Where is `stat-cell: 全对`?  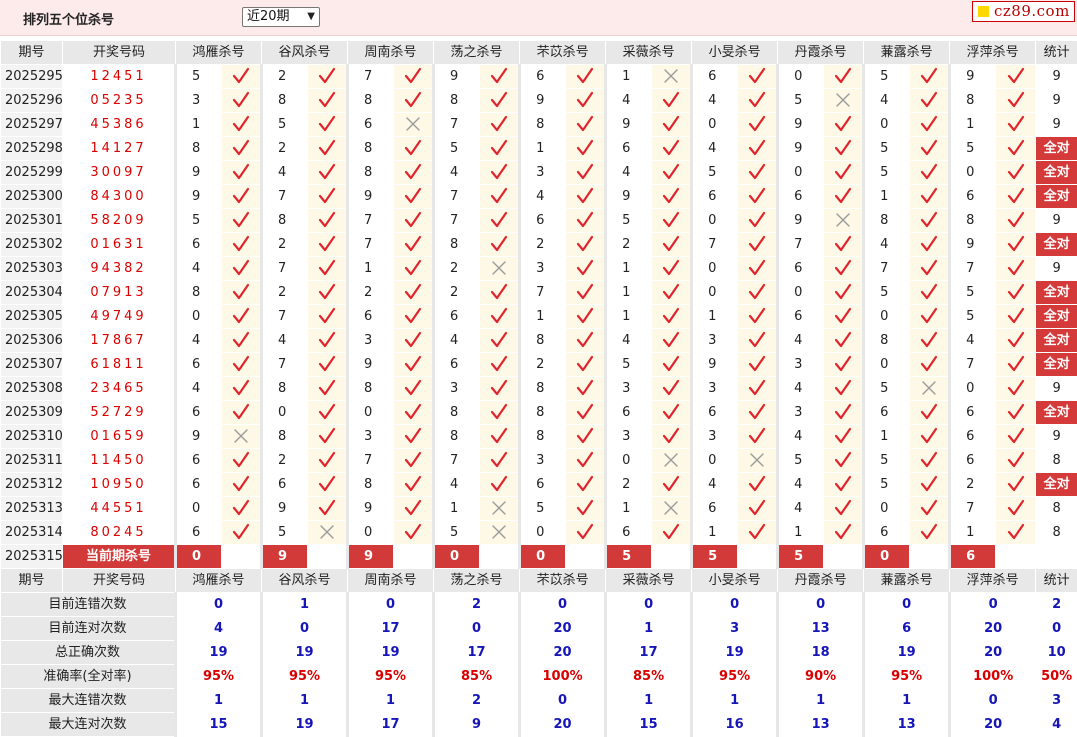
stat-cell: 全对 is located at coordinates (1056, 196).